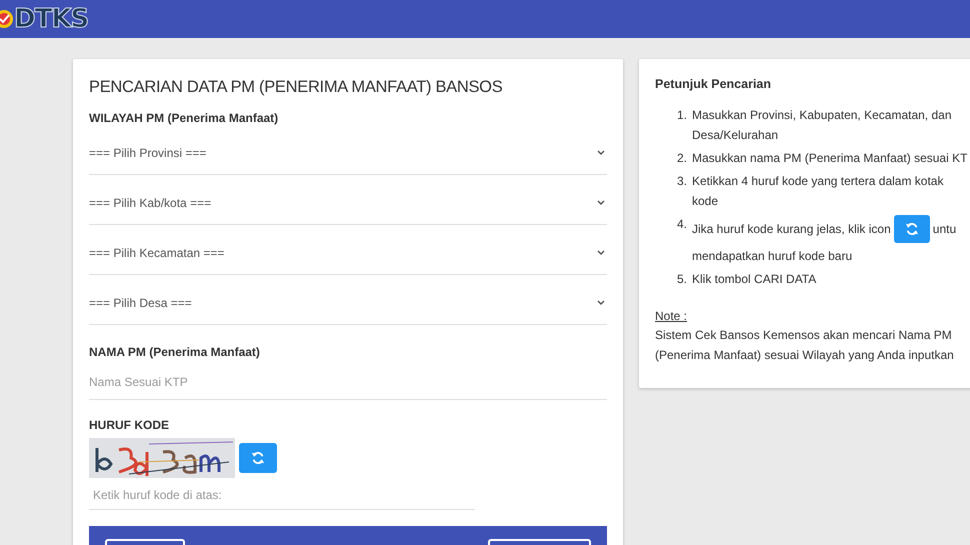 The image size is (970, 545). What do you see at coordinates (754, 279) in the screenshot?
I see `step-text: Klik tombol CARI DATA` at bounding box center [754, 279].